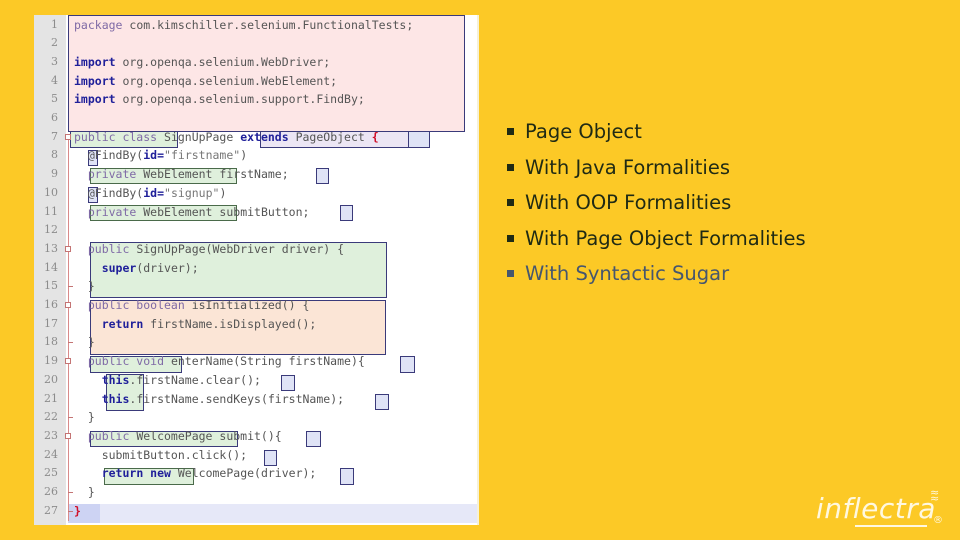 This screenshot has height=540, width=960. What do you see at coordinates (51, 211) in the screenshot?
I see `line-number: 11` at bounding box center [51, 211].